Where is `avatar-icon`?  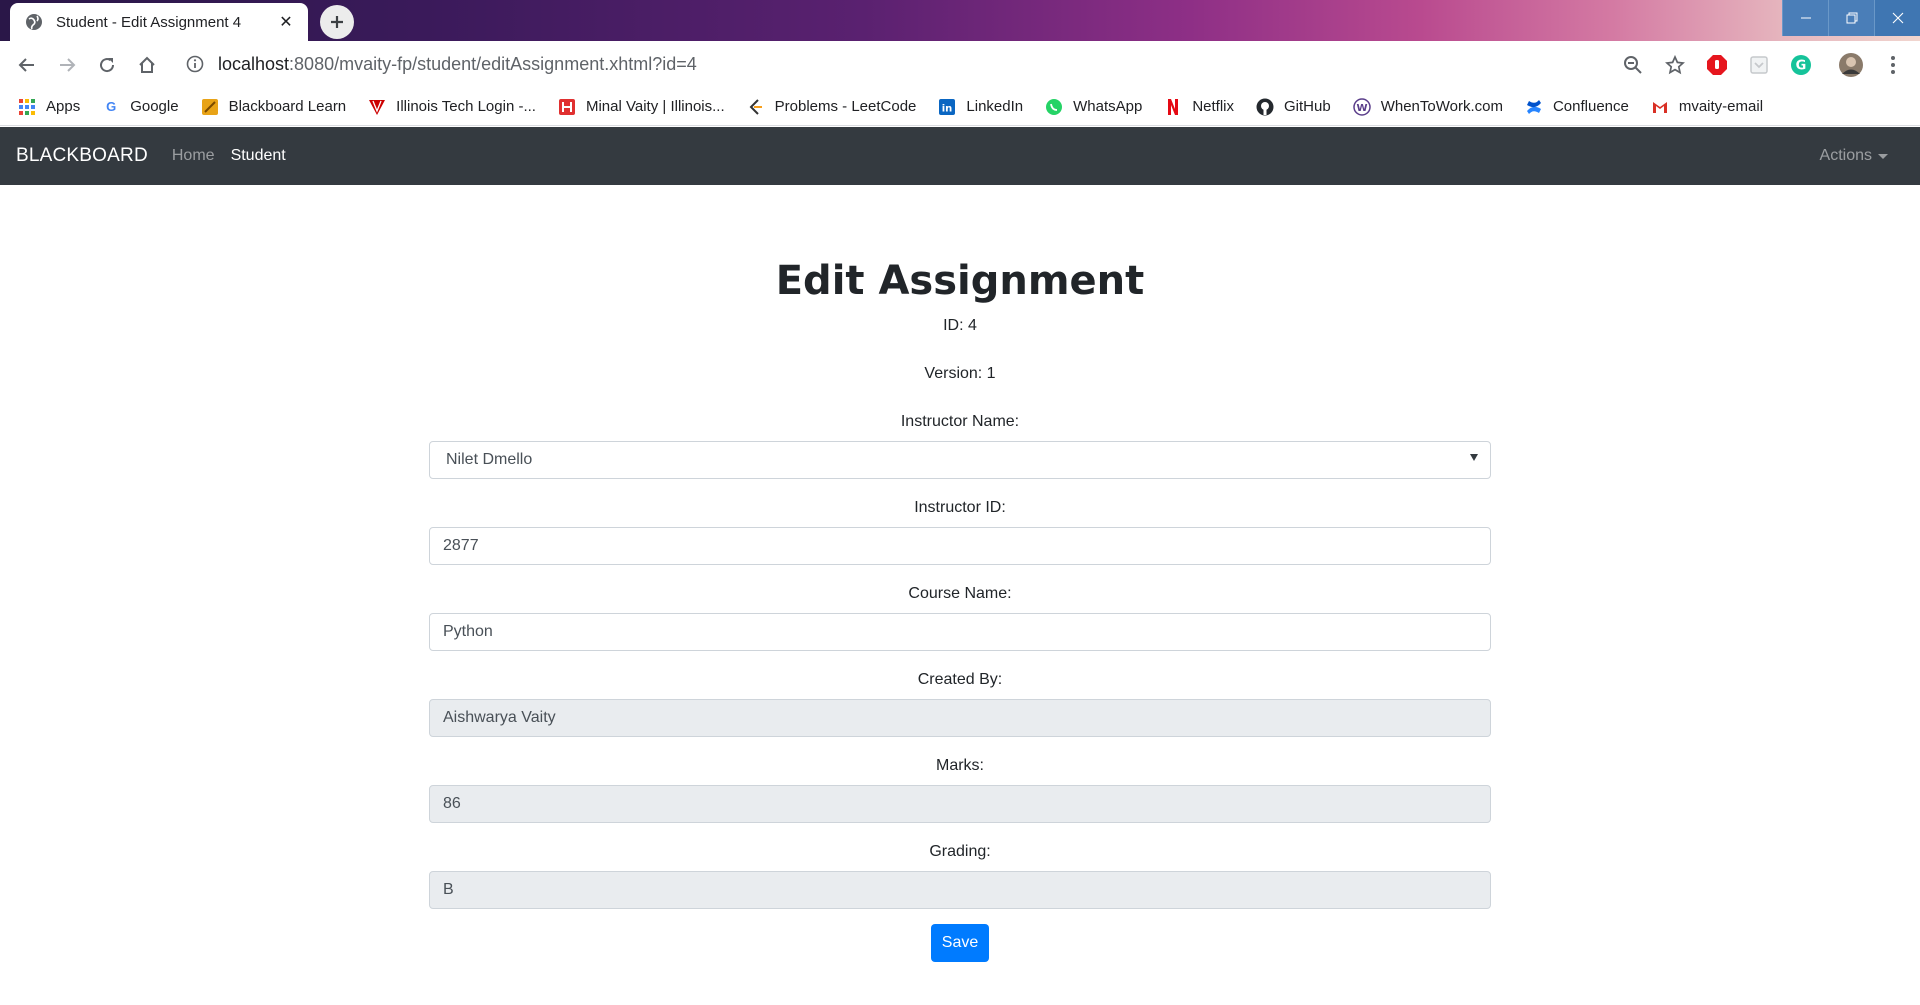 avatar-icon is located at coordinates (1851, 64).